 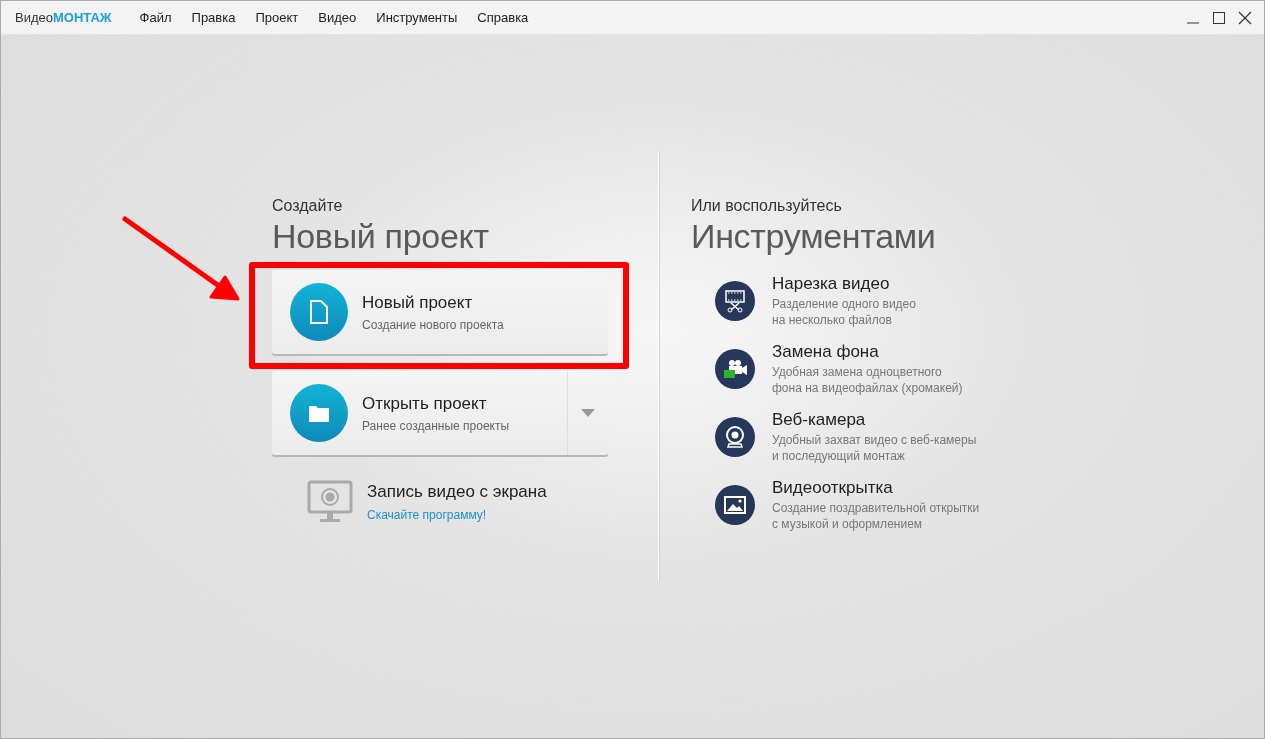 I want to click on tool-title: Видеооткрытка, so click(x=876, y=488).